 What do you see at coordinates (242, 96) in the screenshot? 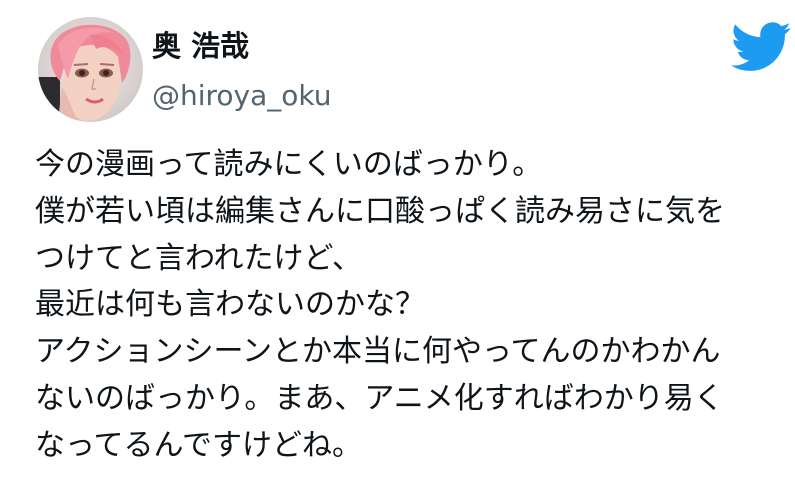
I see `author-handle: @hiroya_oku` at bounding box center [242, 96].